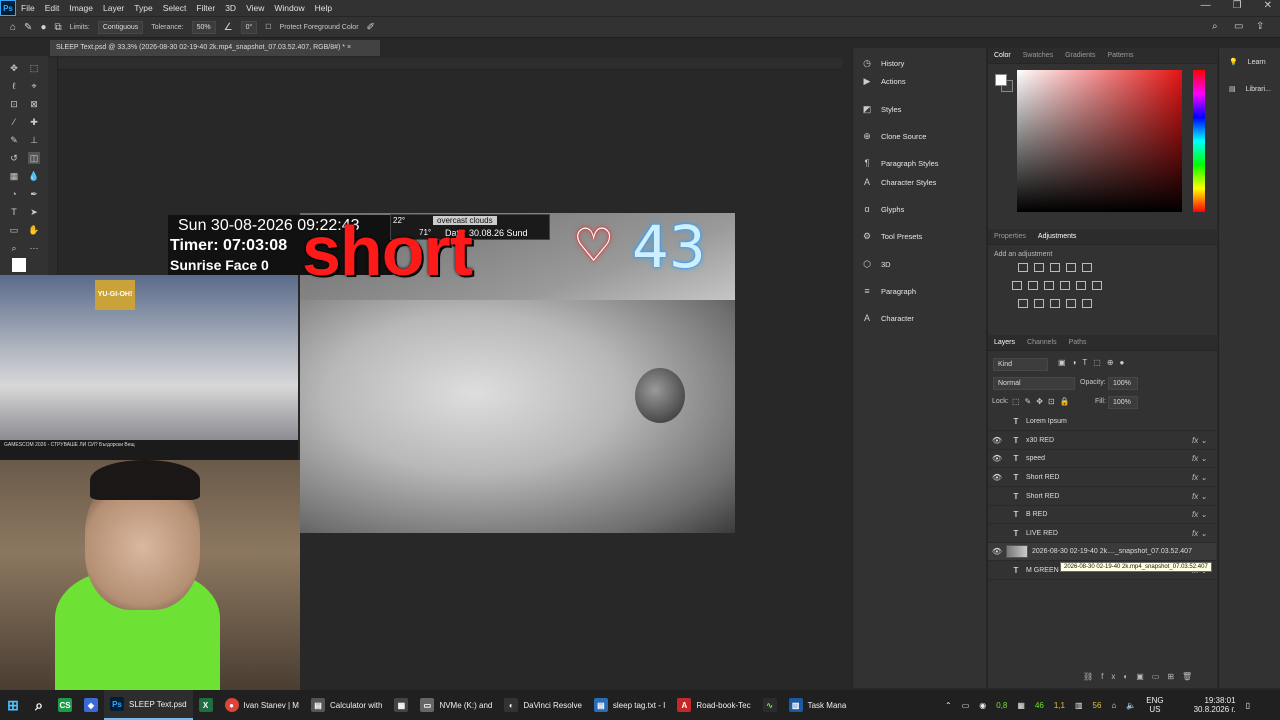  What do you see at coordinates (966, 705) in the screenshot?
I see `window-icon: ▭` at bounding box center [966, 705].